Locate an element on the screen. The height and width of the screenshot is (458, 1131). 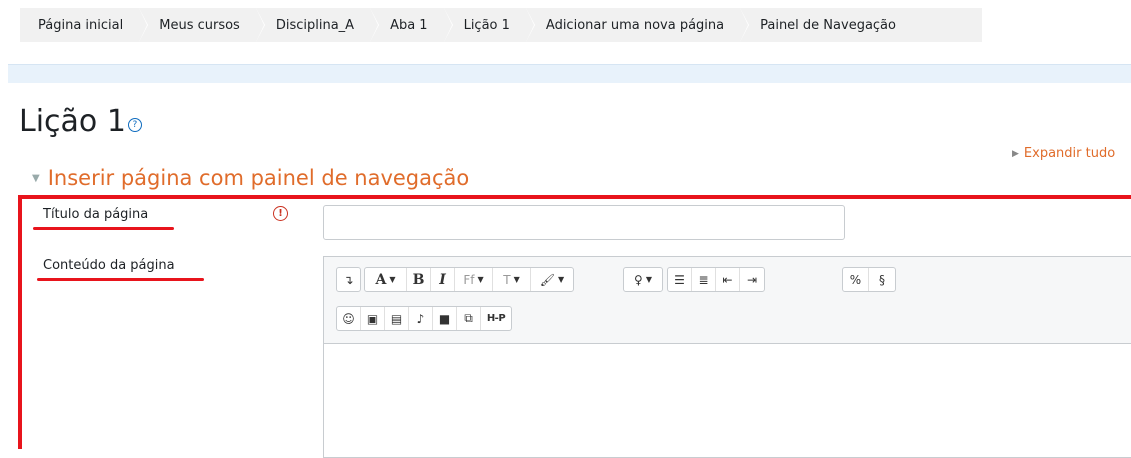
bold-button: B is located at coordinates (419, 279).